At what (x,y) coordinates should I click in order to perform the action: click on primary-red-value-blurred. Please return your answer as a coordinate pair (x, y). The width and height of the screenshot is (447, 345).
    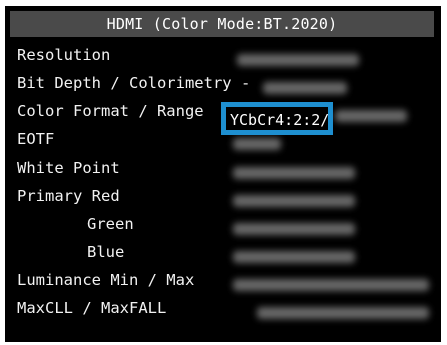
    Looking at the image, I should click on (294, 201).